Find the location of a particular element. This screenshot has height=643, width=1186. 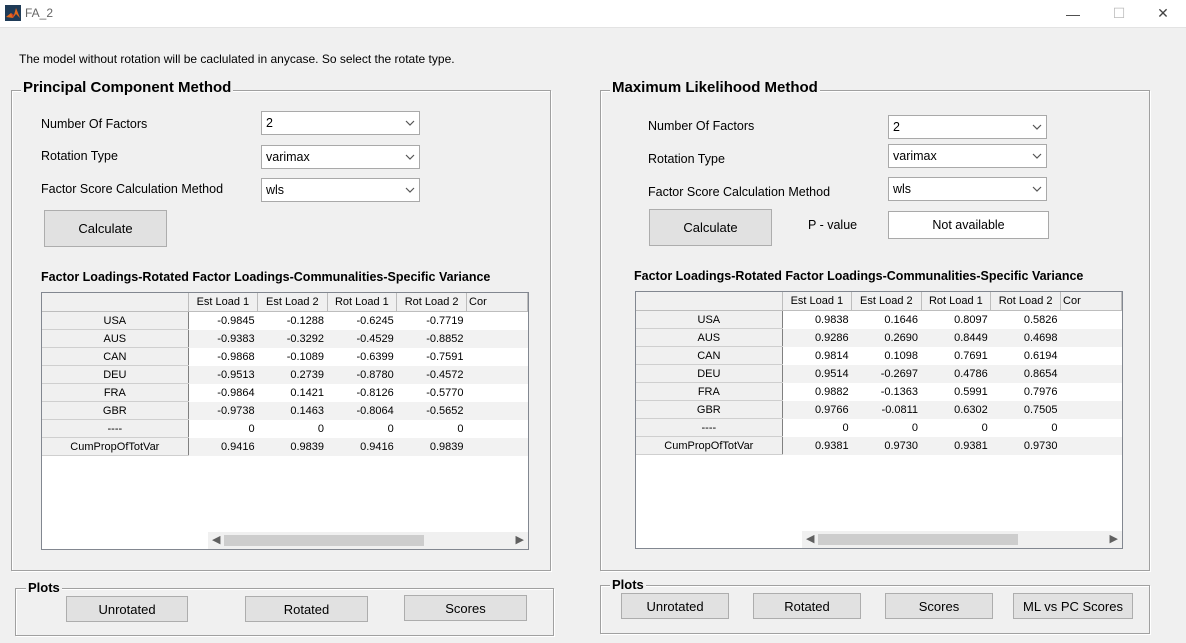

ml-vs-pc-scores-button: ML vs PC Scores is located at coordinates (1073, 606).